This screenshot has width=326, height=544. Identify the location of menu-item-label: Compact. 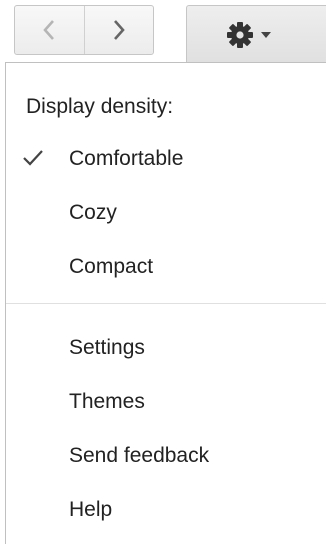
(111, 266).